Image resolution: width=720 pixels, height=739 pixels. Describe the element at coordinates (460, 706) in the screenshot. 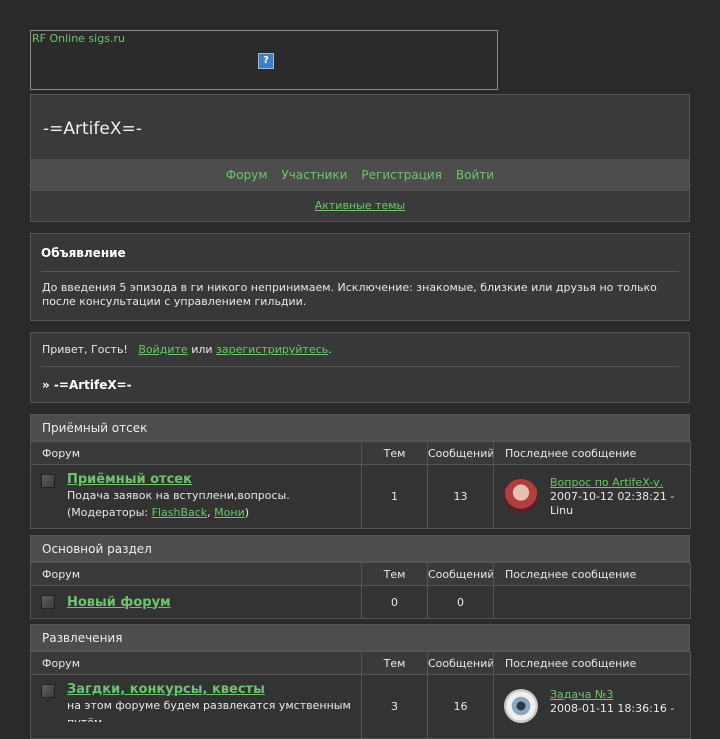

I see `posts-count: 16` at that location.